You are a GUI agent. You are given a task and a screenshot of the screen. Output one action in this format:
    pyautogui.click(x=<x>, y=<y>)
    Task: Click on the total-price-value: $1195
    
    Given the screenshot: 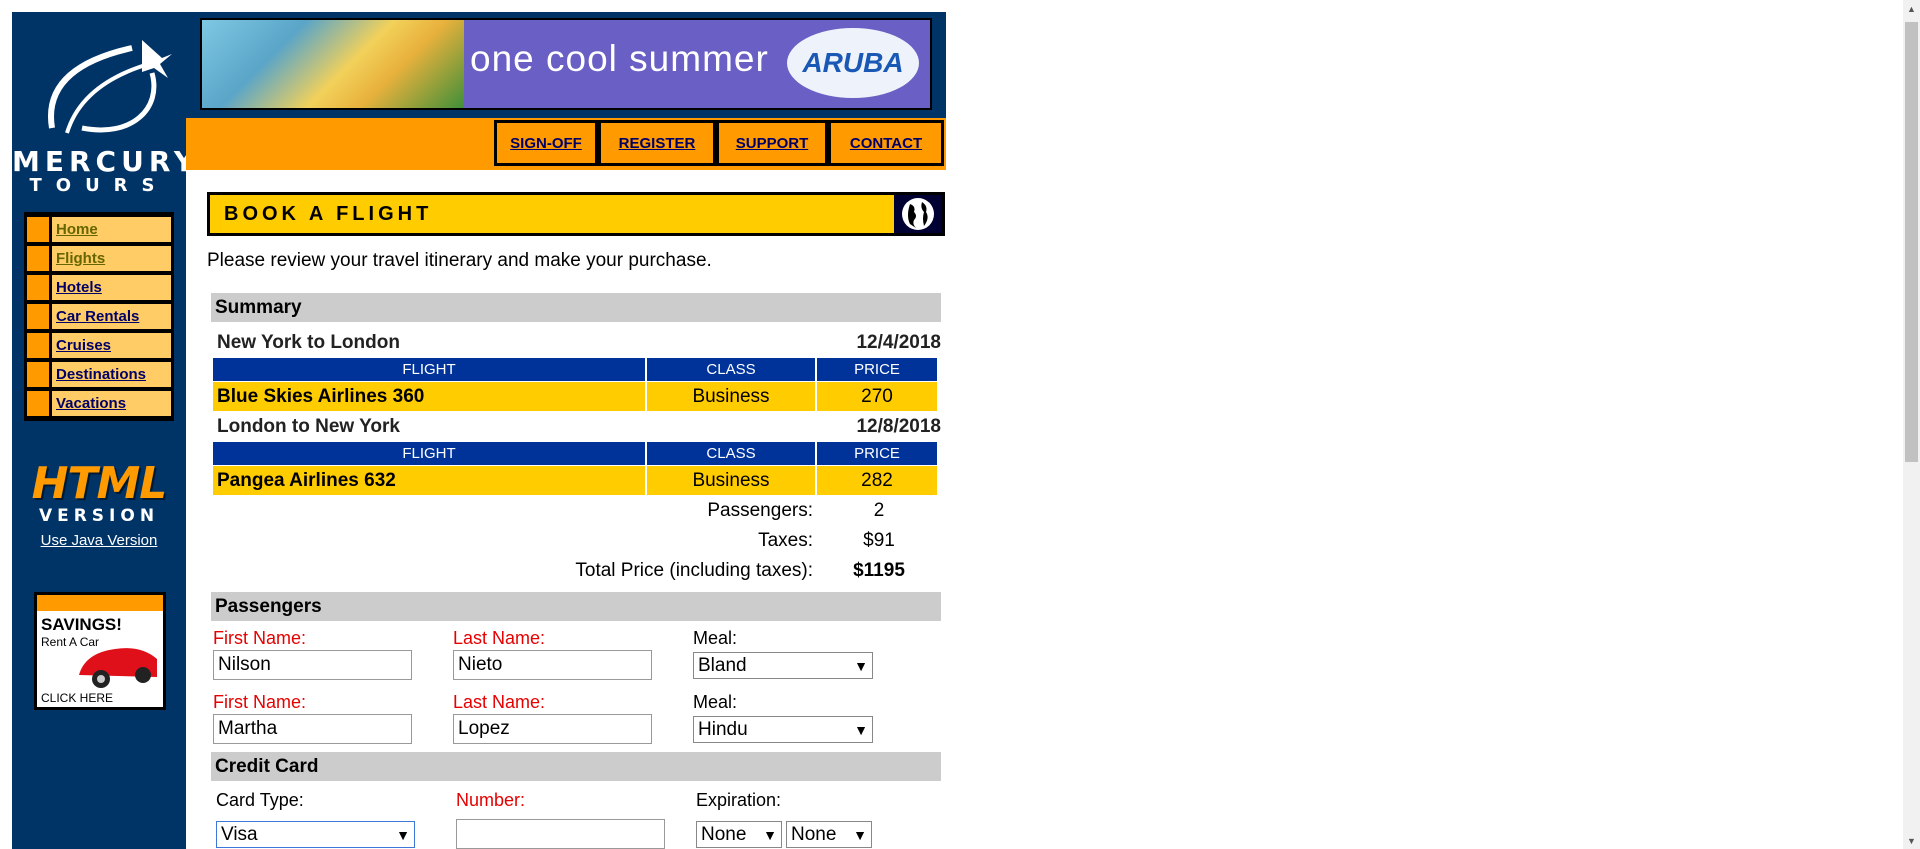 What is the action you would take?
    pyautogui.click(x=879, y=570)
    